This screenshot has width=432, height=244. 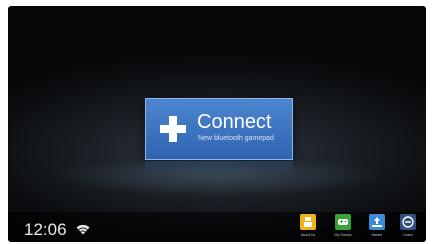 What do you see at coordinates (83, 229) in the screenshot?
I see `wifi-icon` at bounding box center [83, 229].